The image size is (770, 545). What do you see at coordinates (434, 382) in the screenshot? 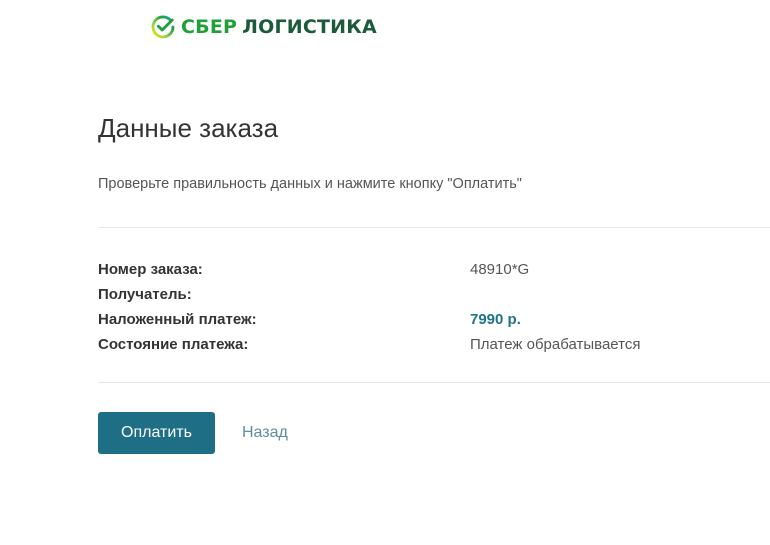
I see `divider-bottom` at bounding box center [434, 382].